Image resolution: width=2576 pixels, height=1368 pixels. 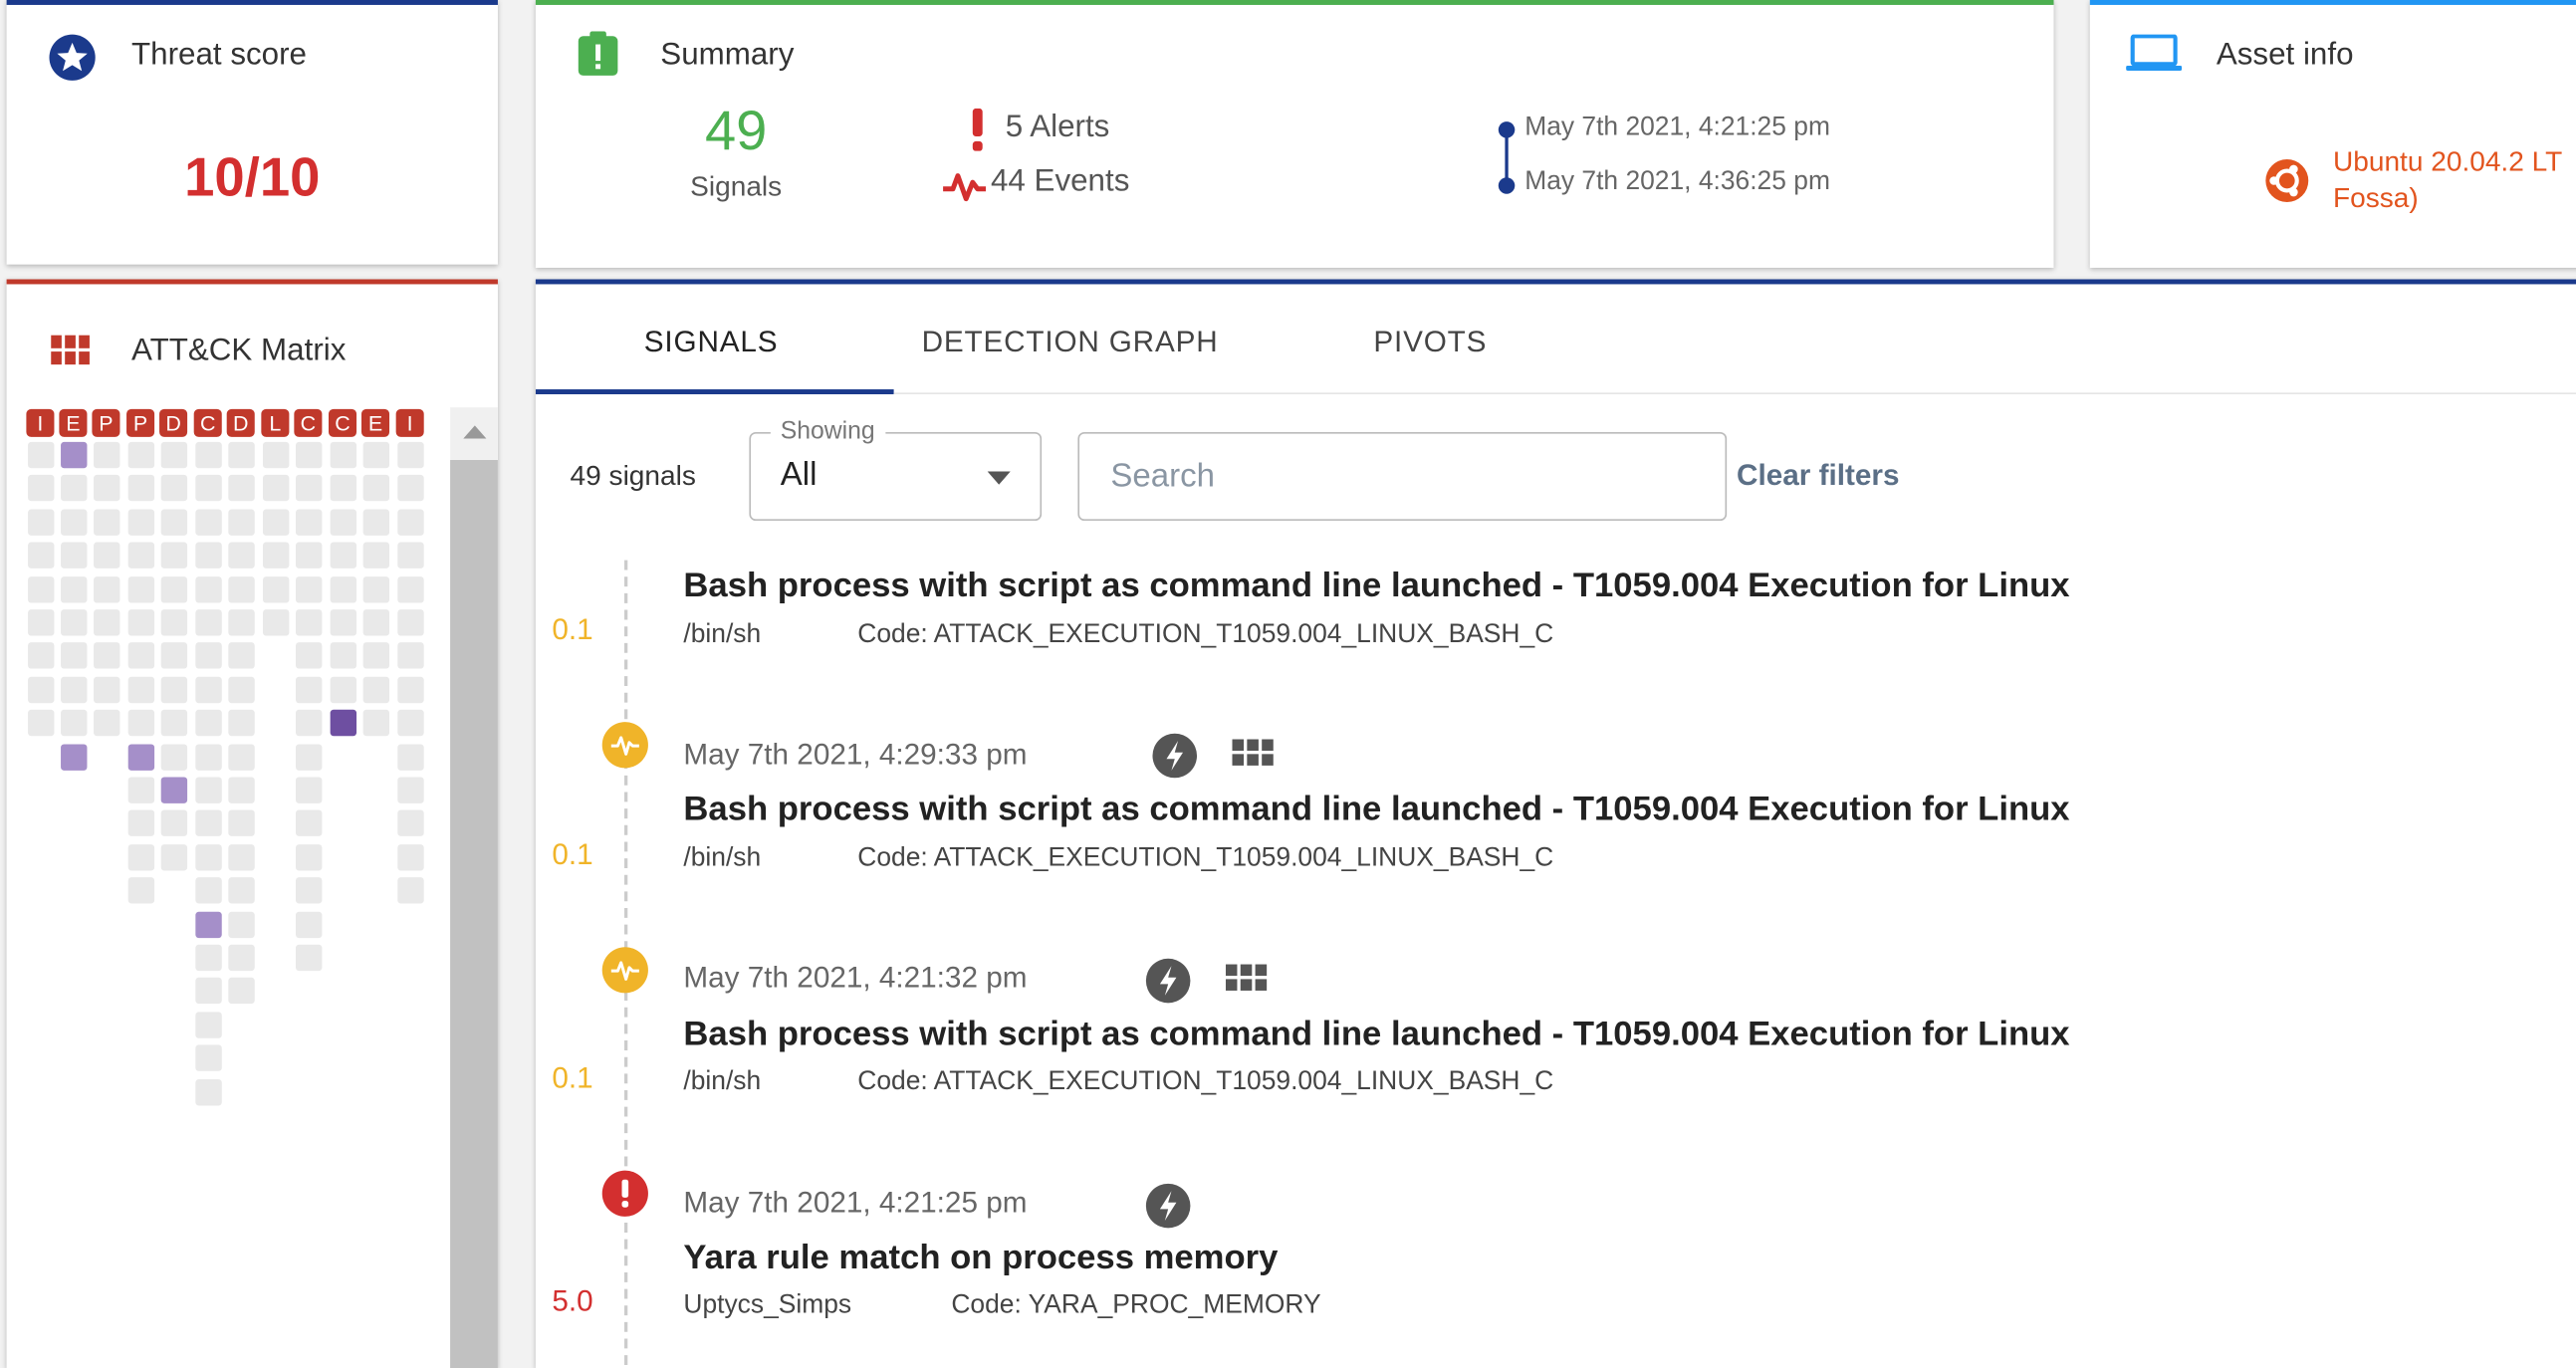 I want to click on search-input, so click(x=1392, y=477).